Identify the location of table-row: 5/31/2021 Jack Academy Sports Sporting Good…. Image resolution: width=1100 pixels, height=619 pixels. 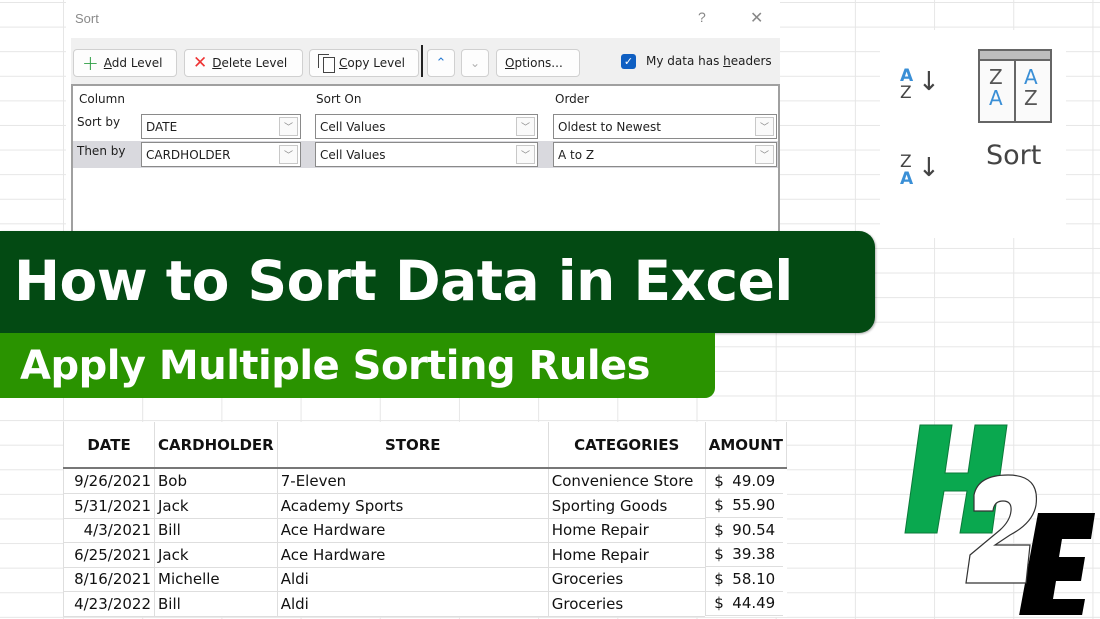
(425, 506).